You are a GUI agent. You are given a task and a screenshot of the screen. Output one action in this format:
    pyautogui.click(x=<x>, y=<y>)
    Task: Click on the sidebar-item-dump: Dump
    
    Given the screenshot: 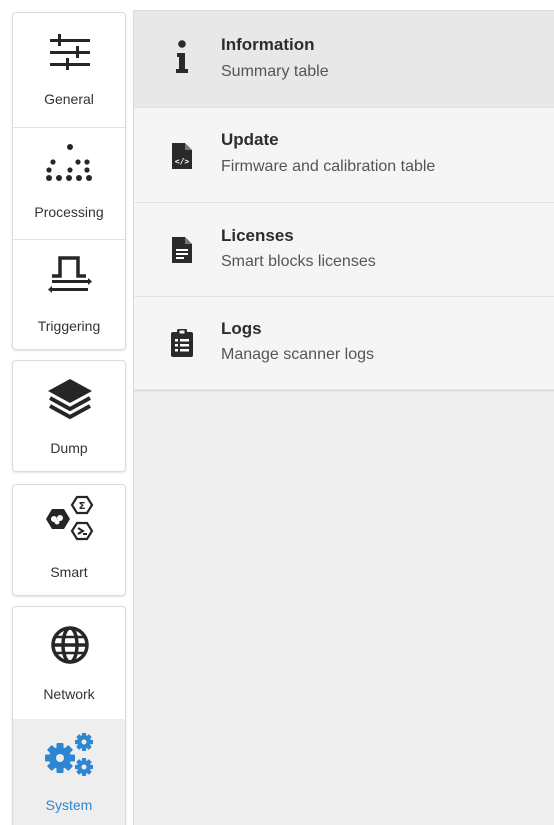 What is the action you would take?
    pyautogui.click(x=69, y=416)
    